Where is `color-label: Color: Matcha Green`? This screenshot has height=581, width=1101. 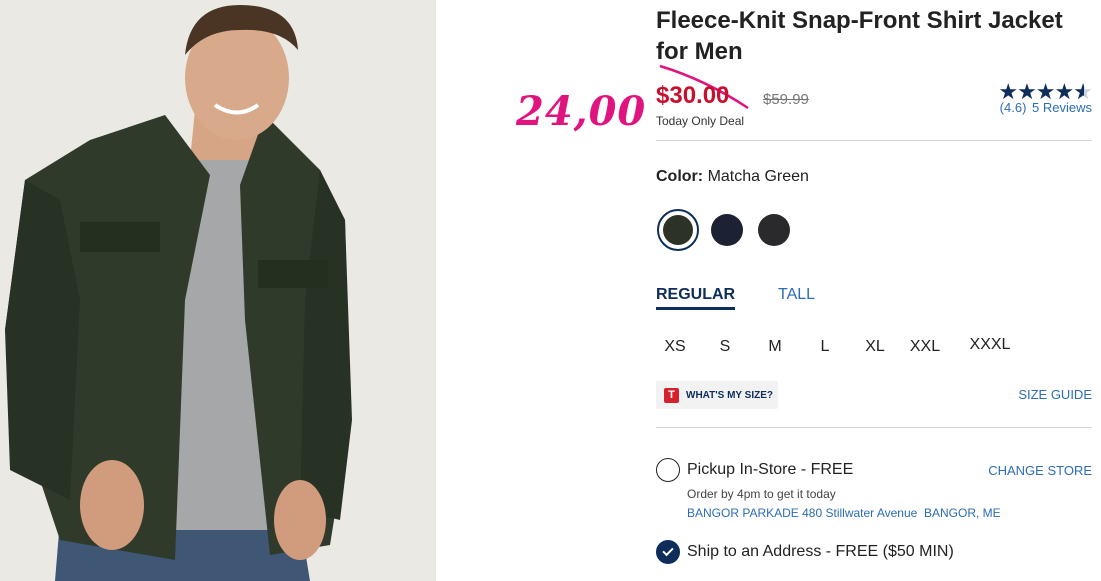 color-label: Color: Matcha Green is located at coordinates (732, 177).